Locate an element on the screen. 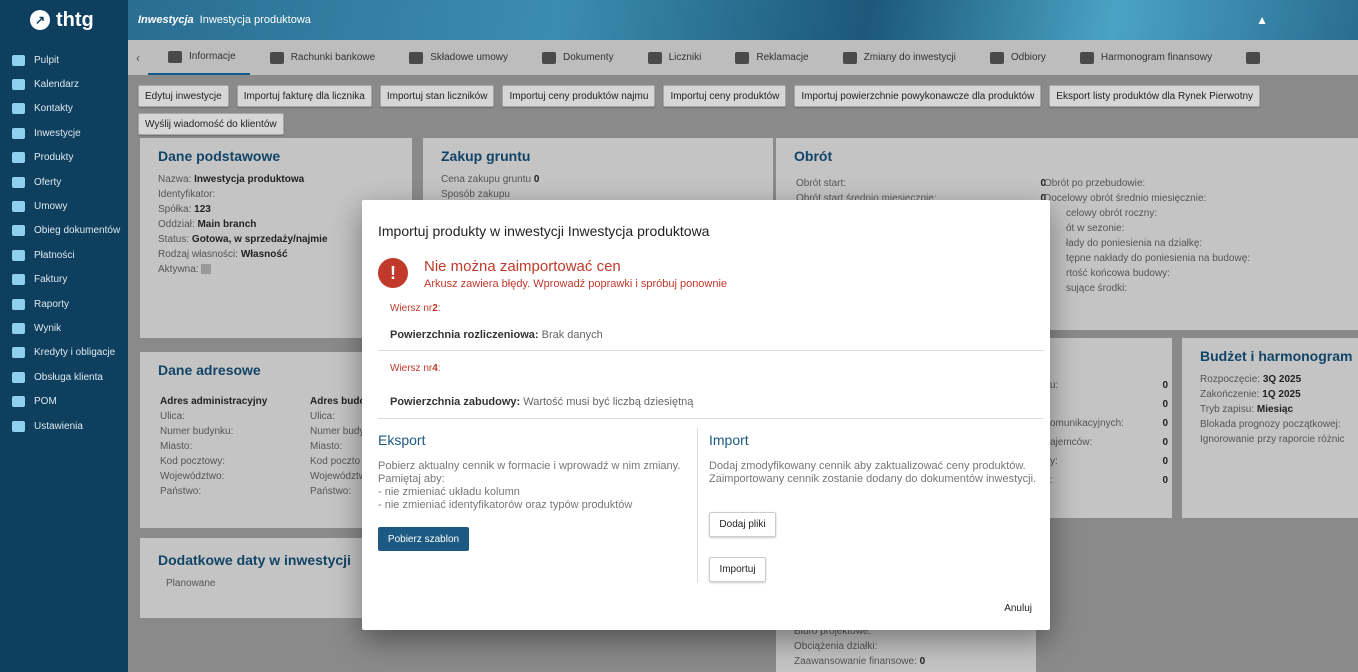 The height and width of the screenshot is (672, 1358). sidebar-item-platnosci: Płatności is located at coordinates (64, 255).